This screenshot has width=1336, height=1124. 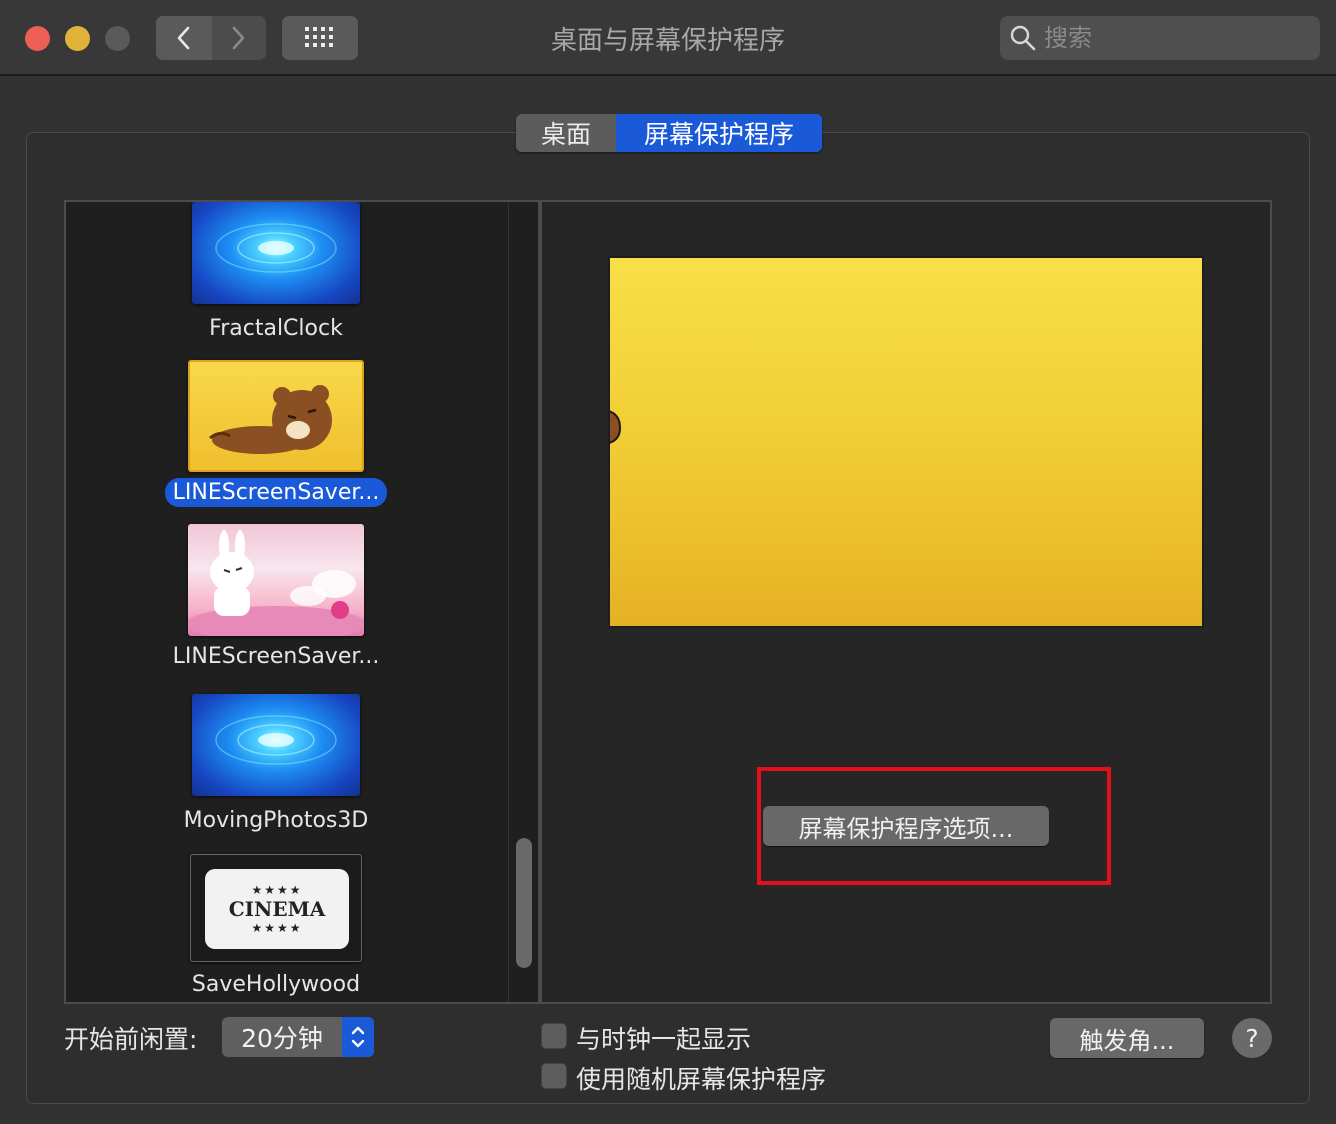 I want to click on search-field, so click(x=1160, y=38).